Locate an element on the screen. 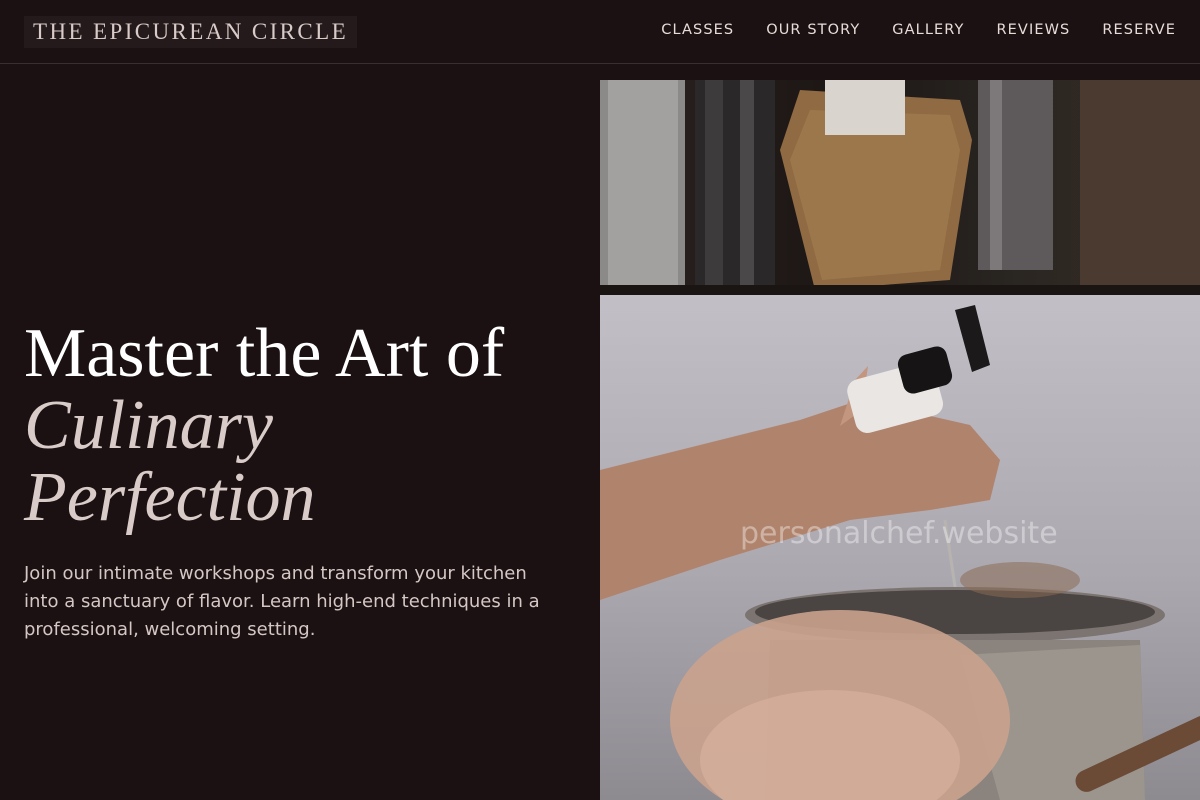  nav-link-our-story: OUR STORY is located at coordinates (813, 30).